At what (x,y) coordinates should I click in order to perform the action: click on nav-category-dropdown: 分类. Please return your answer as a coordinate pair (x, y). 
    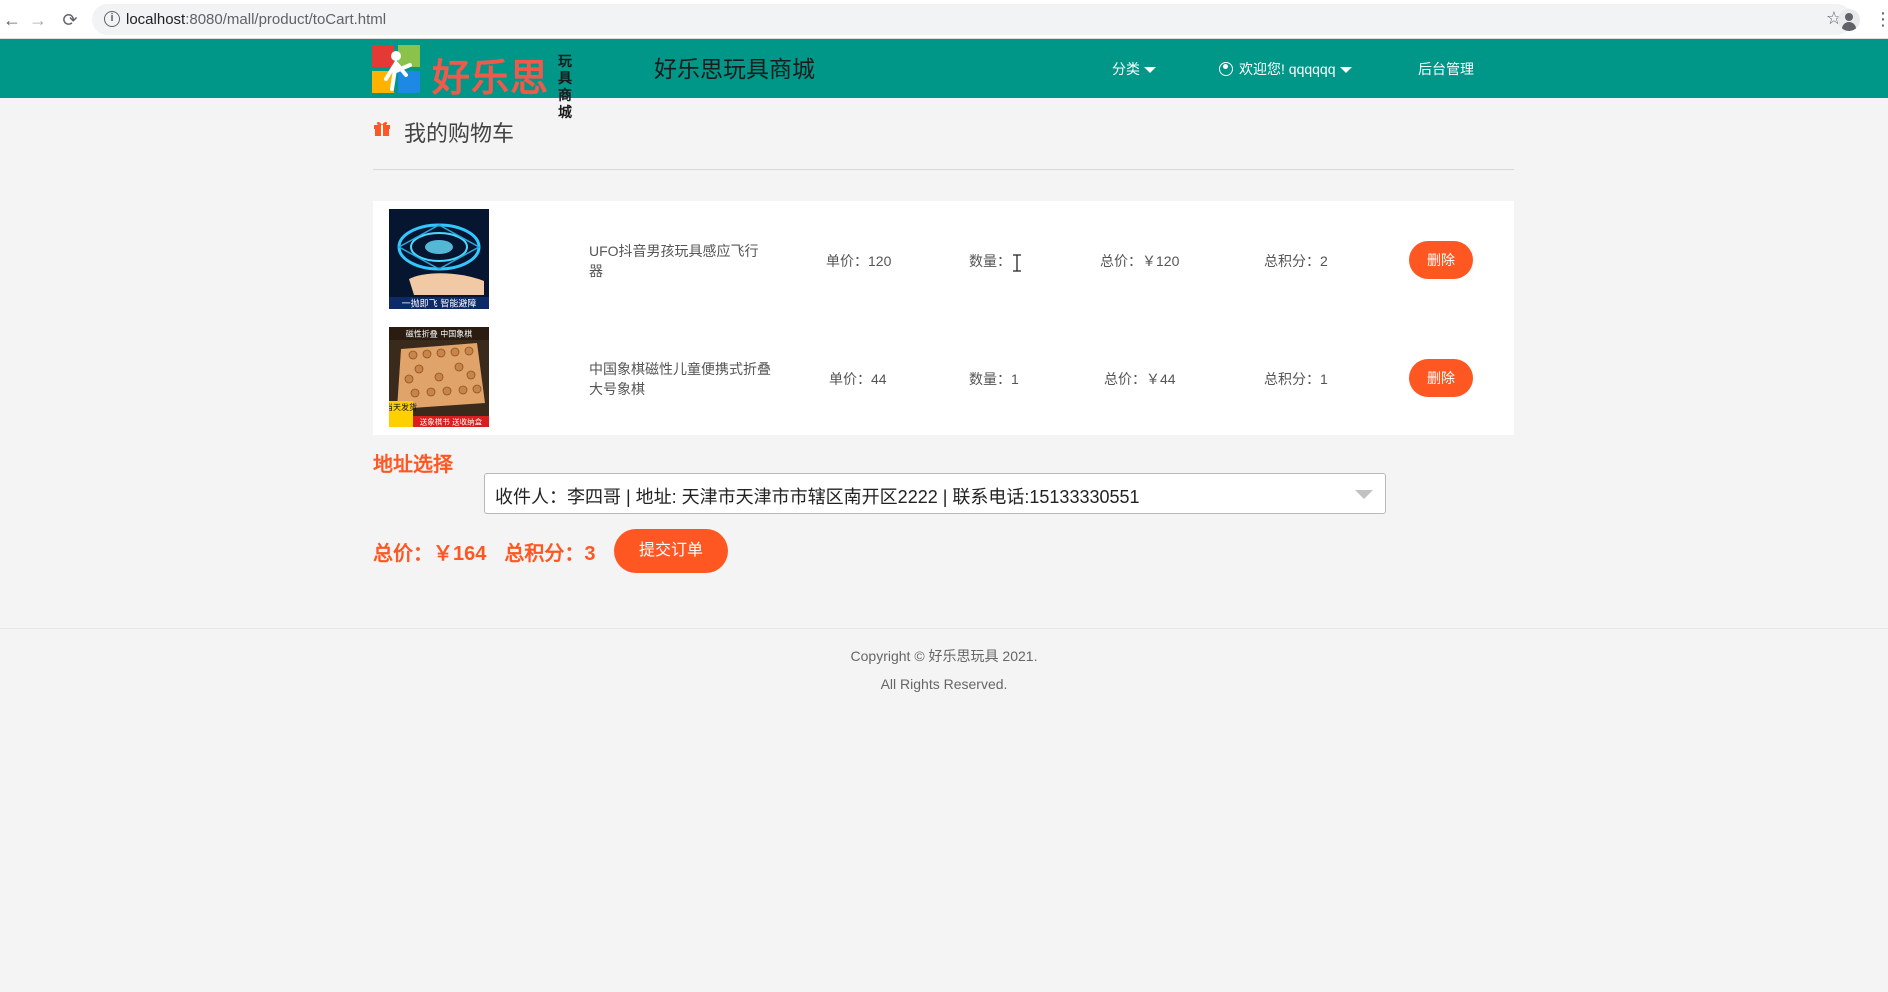
    Looking at the image, I should click on (1134, 69).